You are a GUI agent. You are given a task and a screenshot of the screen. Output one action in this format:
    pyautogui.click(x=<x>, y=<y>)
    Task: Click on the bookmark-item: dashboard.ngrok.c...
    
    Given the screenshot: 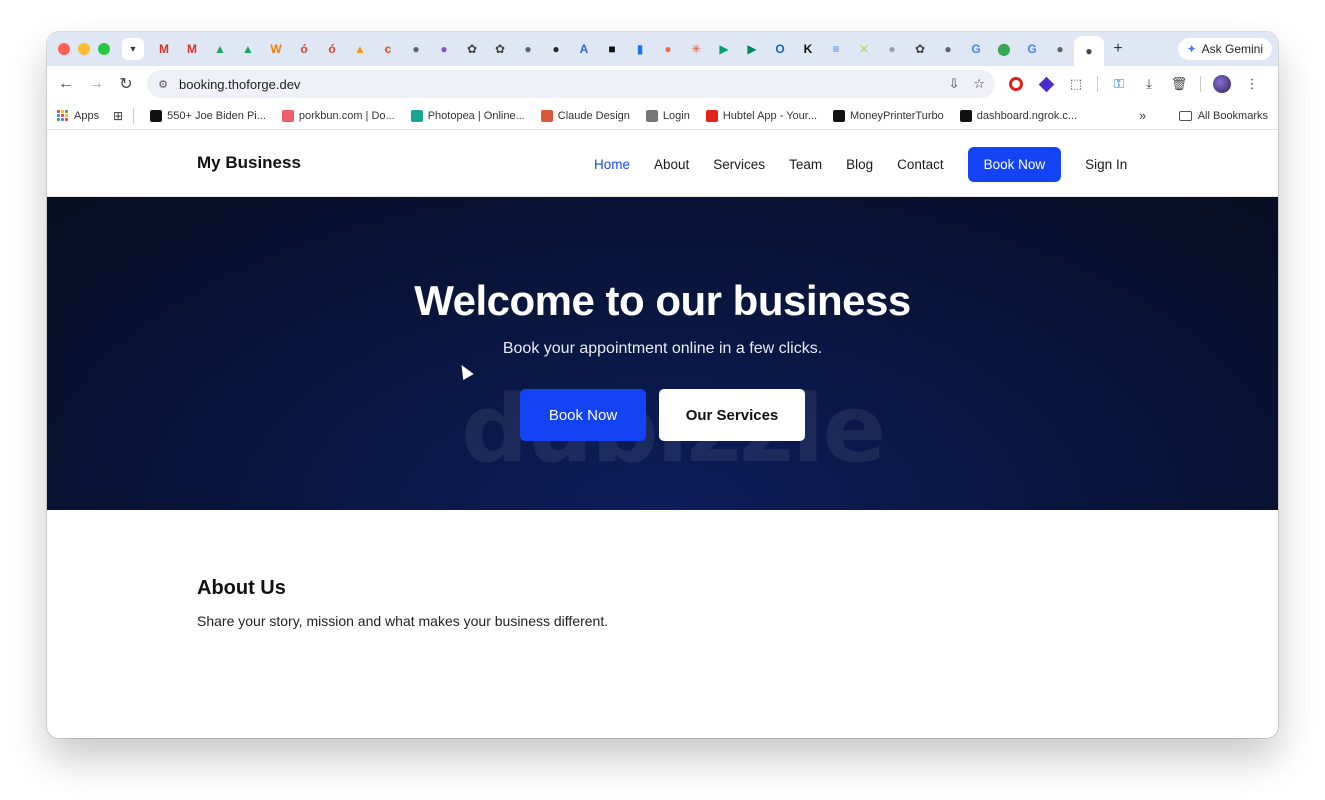 What is the action you would take?
    pyautogui.click(x=1018, y=115)
    